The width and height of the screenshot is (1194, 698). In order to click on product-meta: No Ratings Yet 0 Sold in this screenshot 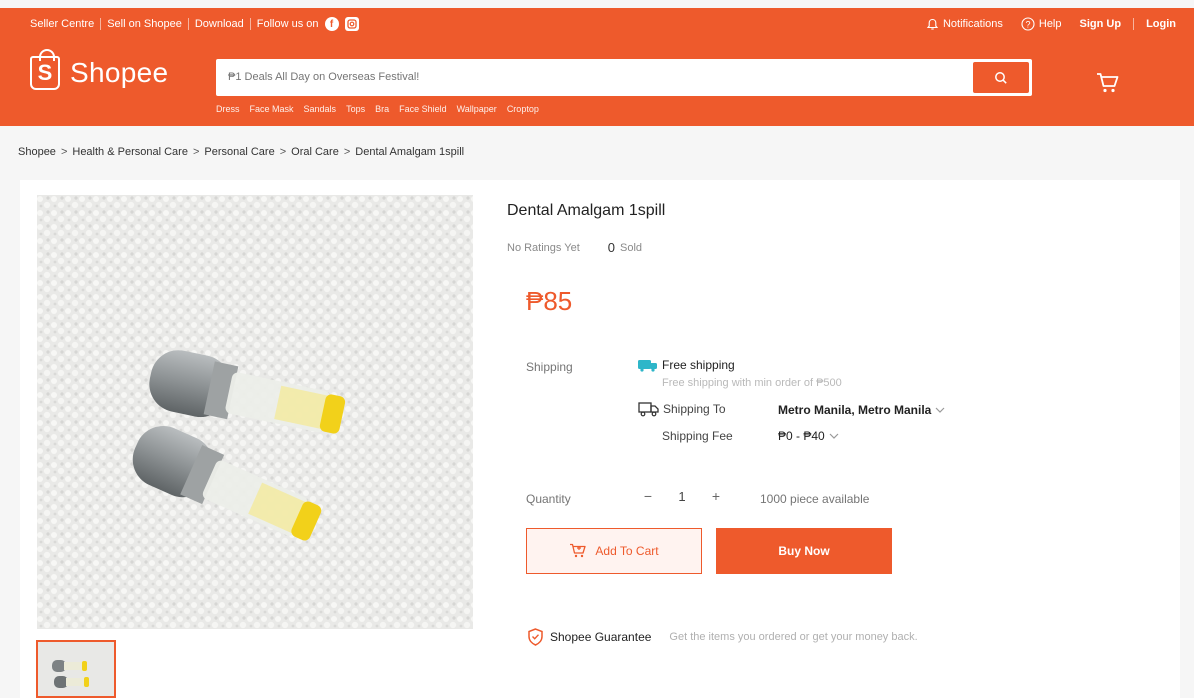, I will do `click(574, 247)`.